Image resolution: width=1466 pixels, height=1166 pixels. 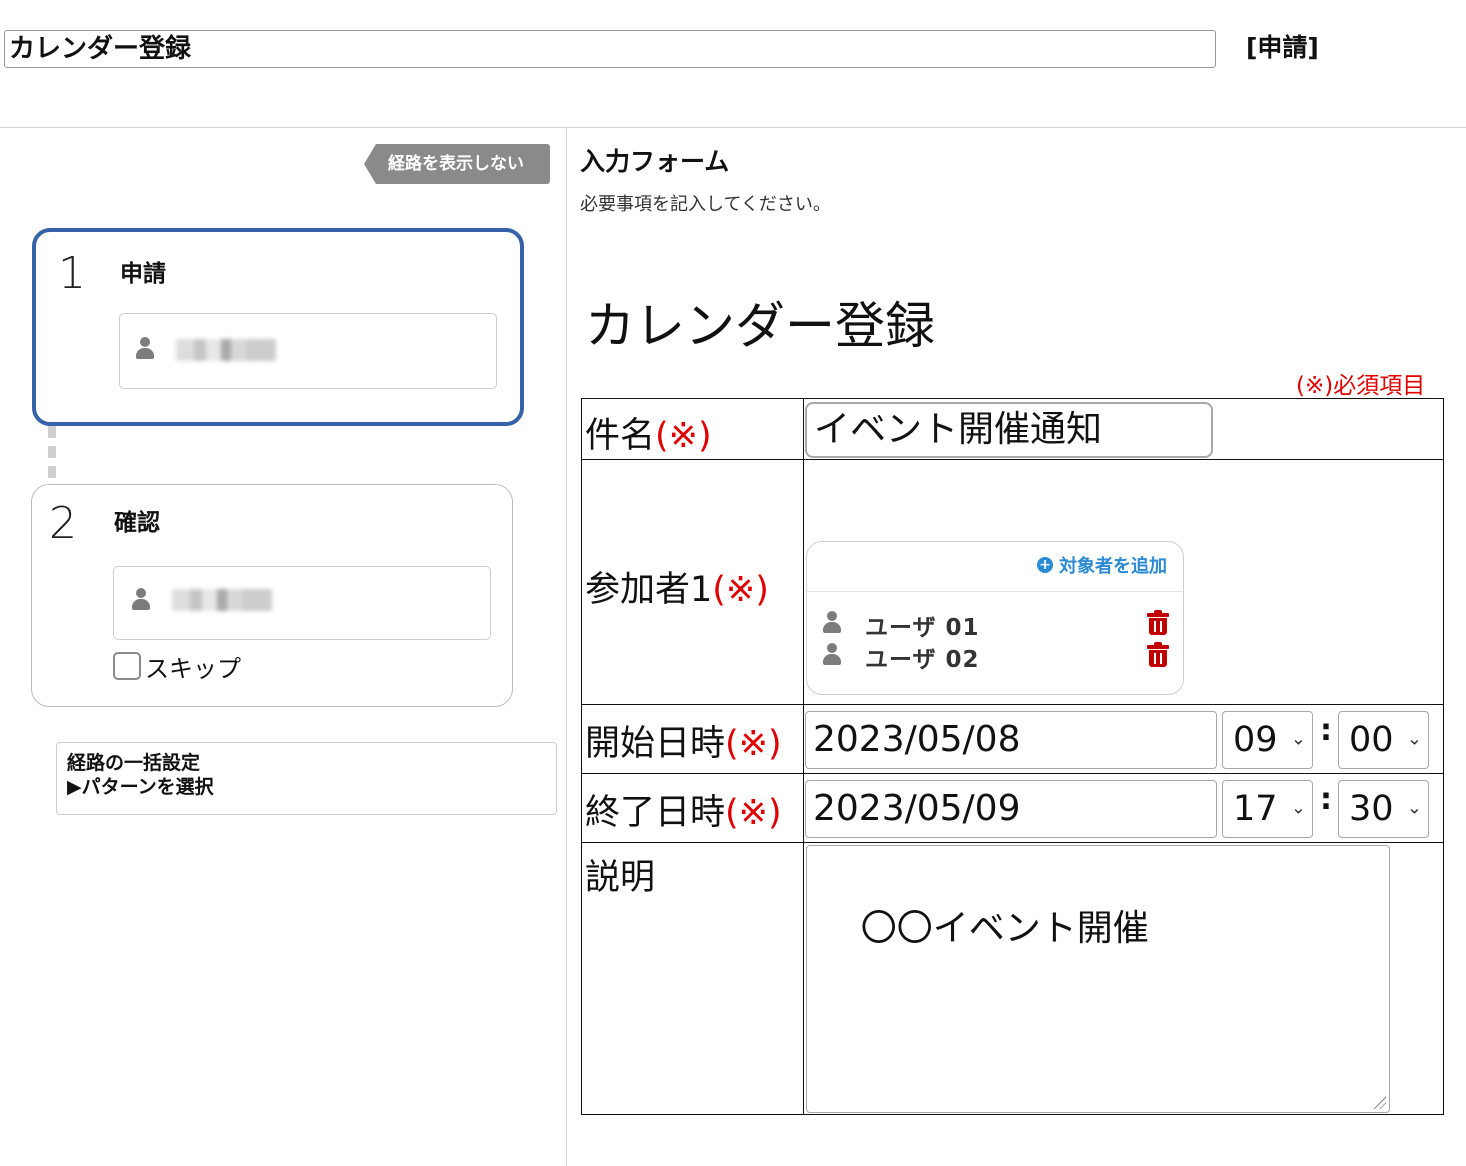 I want to click on label-column-divider, so click(x=803, y=756).